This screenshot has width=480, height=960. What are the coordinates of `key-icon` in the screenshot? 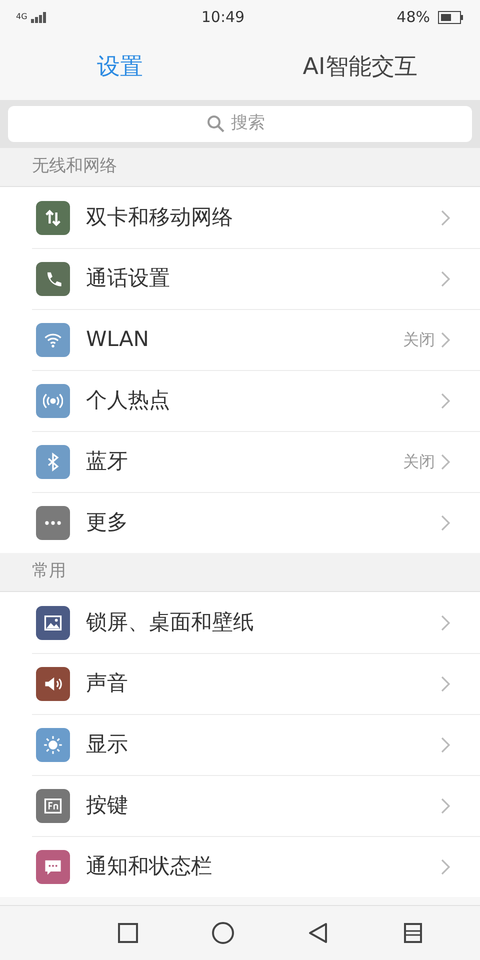 It's located at (53, 806).